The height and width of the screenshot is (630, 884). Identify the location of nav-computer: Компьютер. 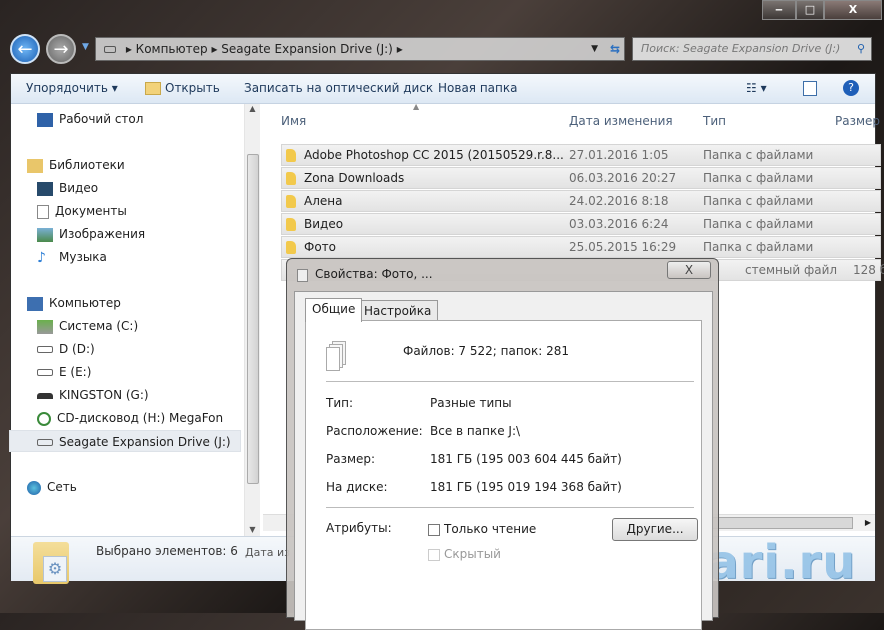
(74, 303).